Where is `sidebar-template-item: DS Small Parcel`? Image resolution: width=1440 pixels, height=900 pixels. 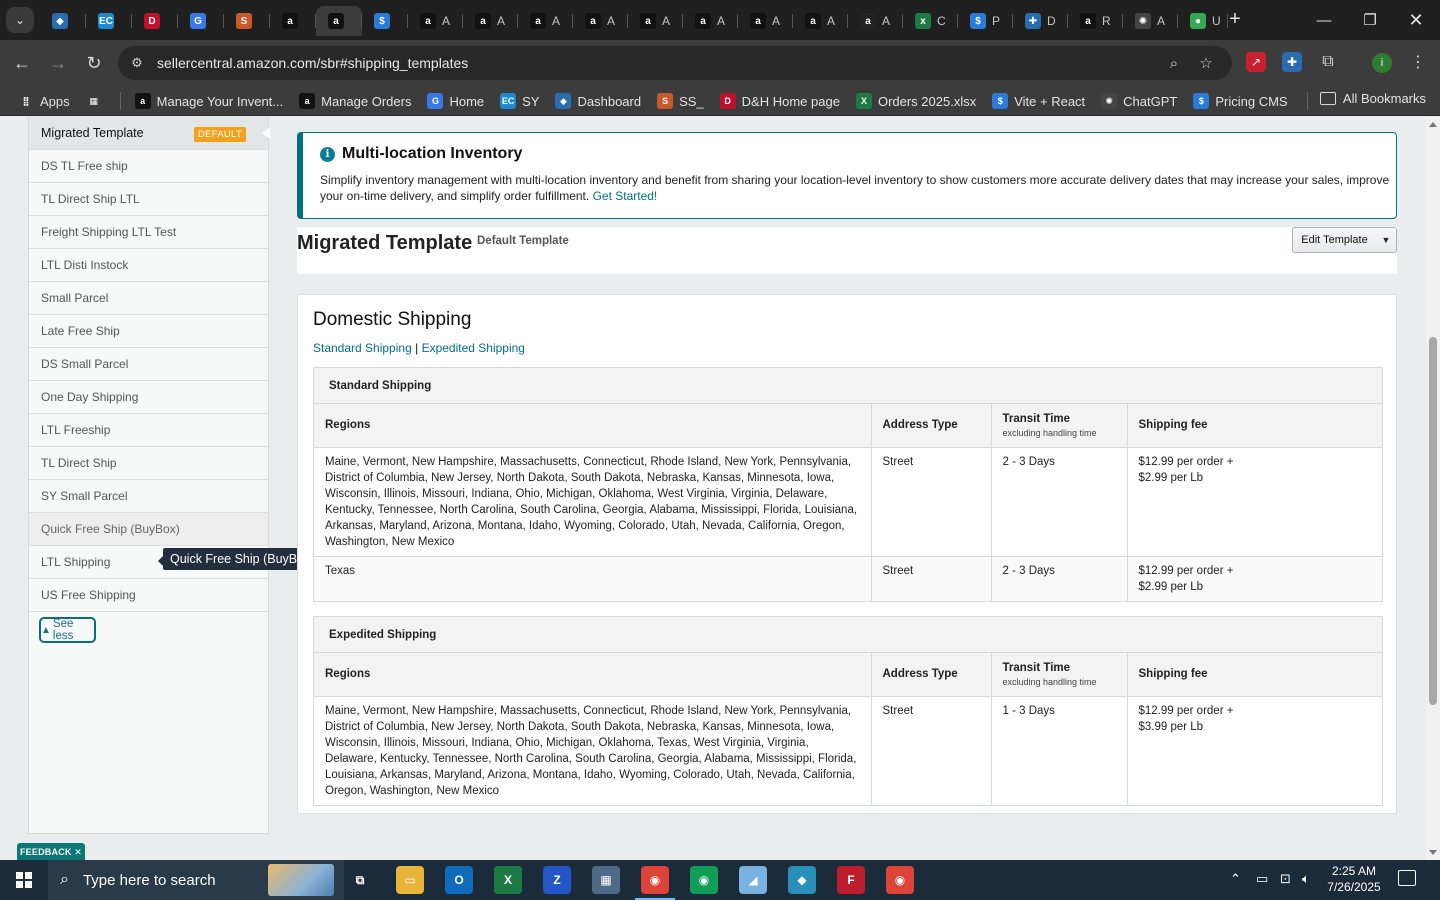 sidebar-template-item: DS Small Parcel is located at coordinates (148, 364).